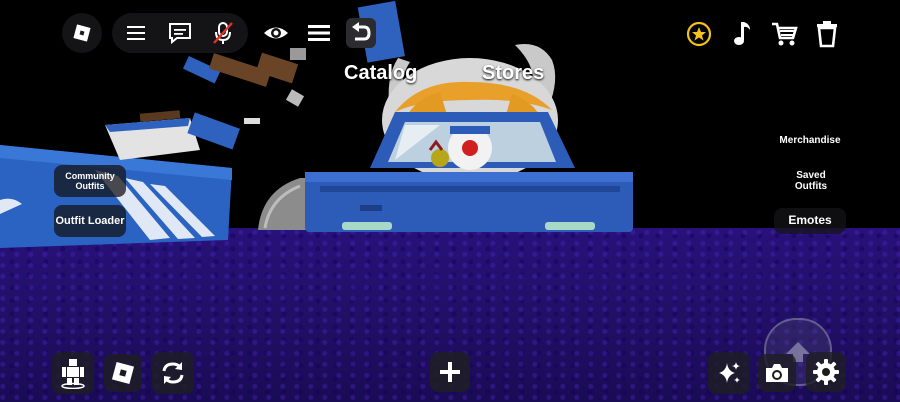 The height and width of the screenshot is (402, 900). I want to click on screenshot-button, so click(777, 373).